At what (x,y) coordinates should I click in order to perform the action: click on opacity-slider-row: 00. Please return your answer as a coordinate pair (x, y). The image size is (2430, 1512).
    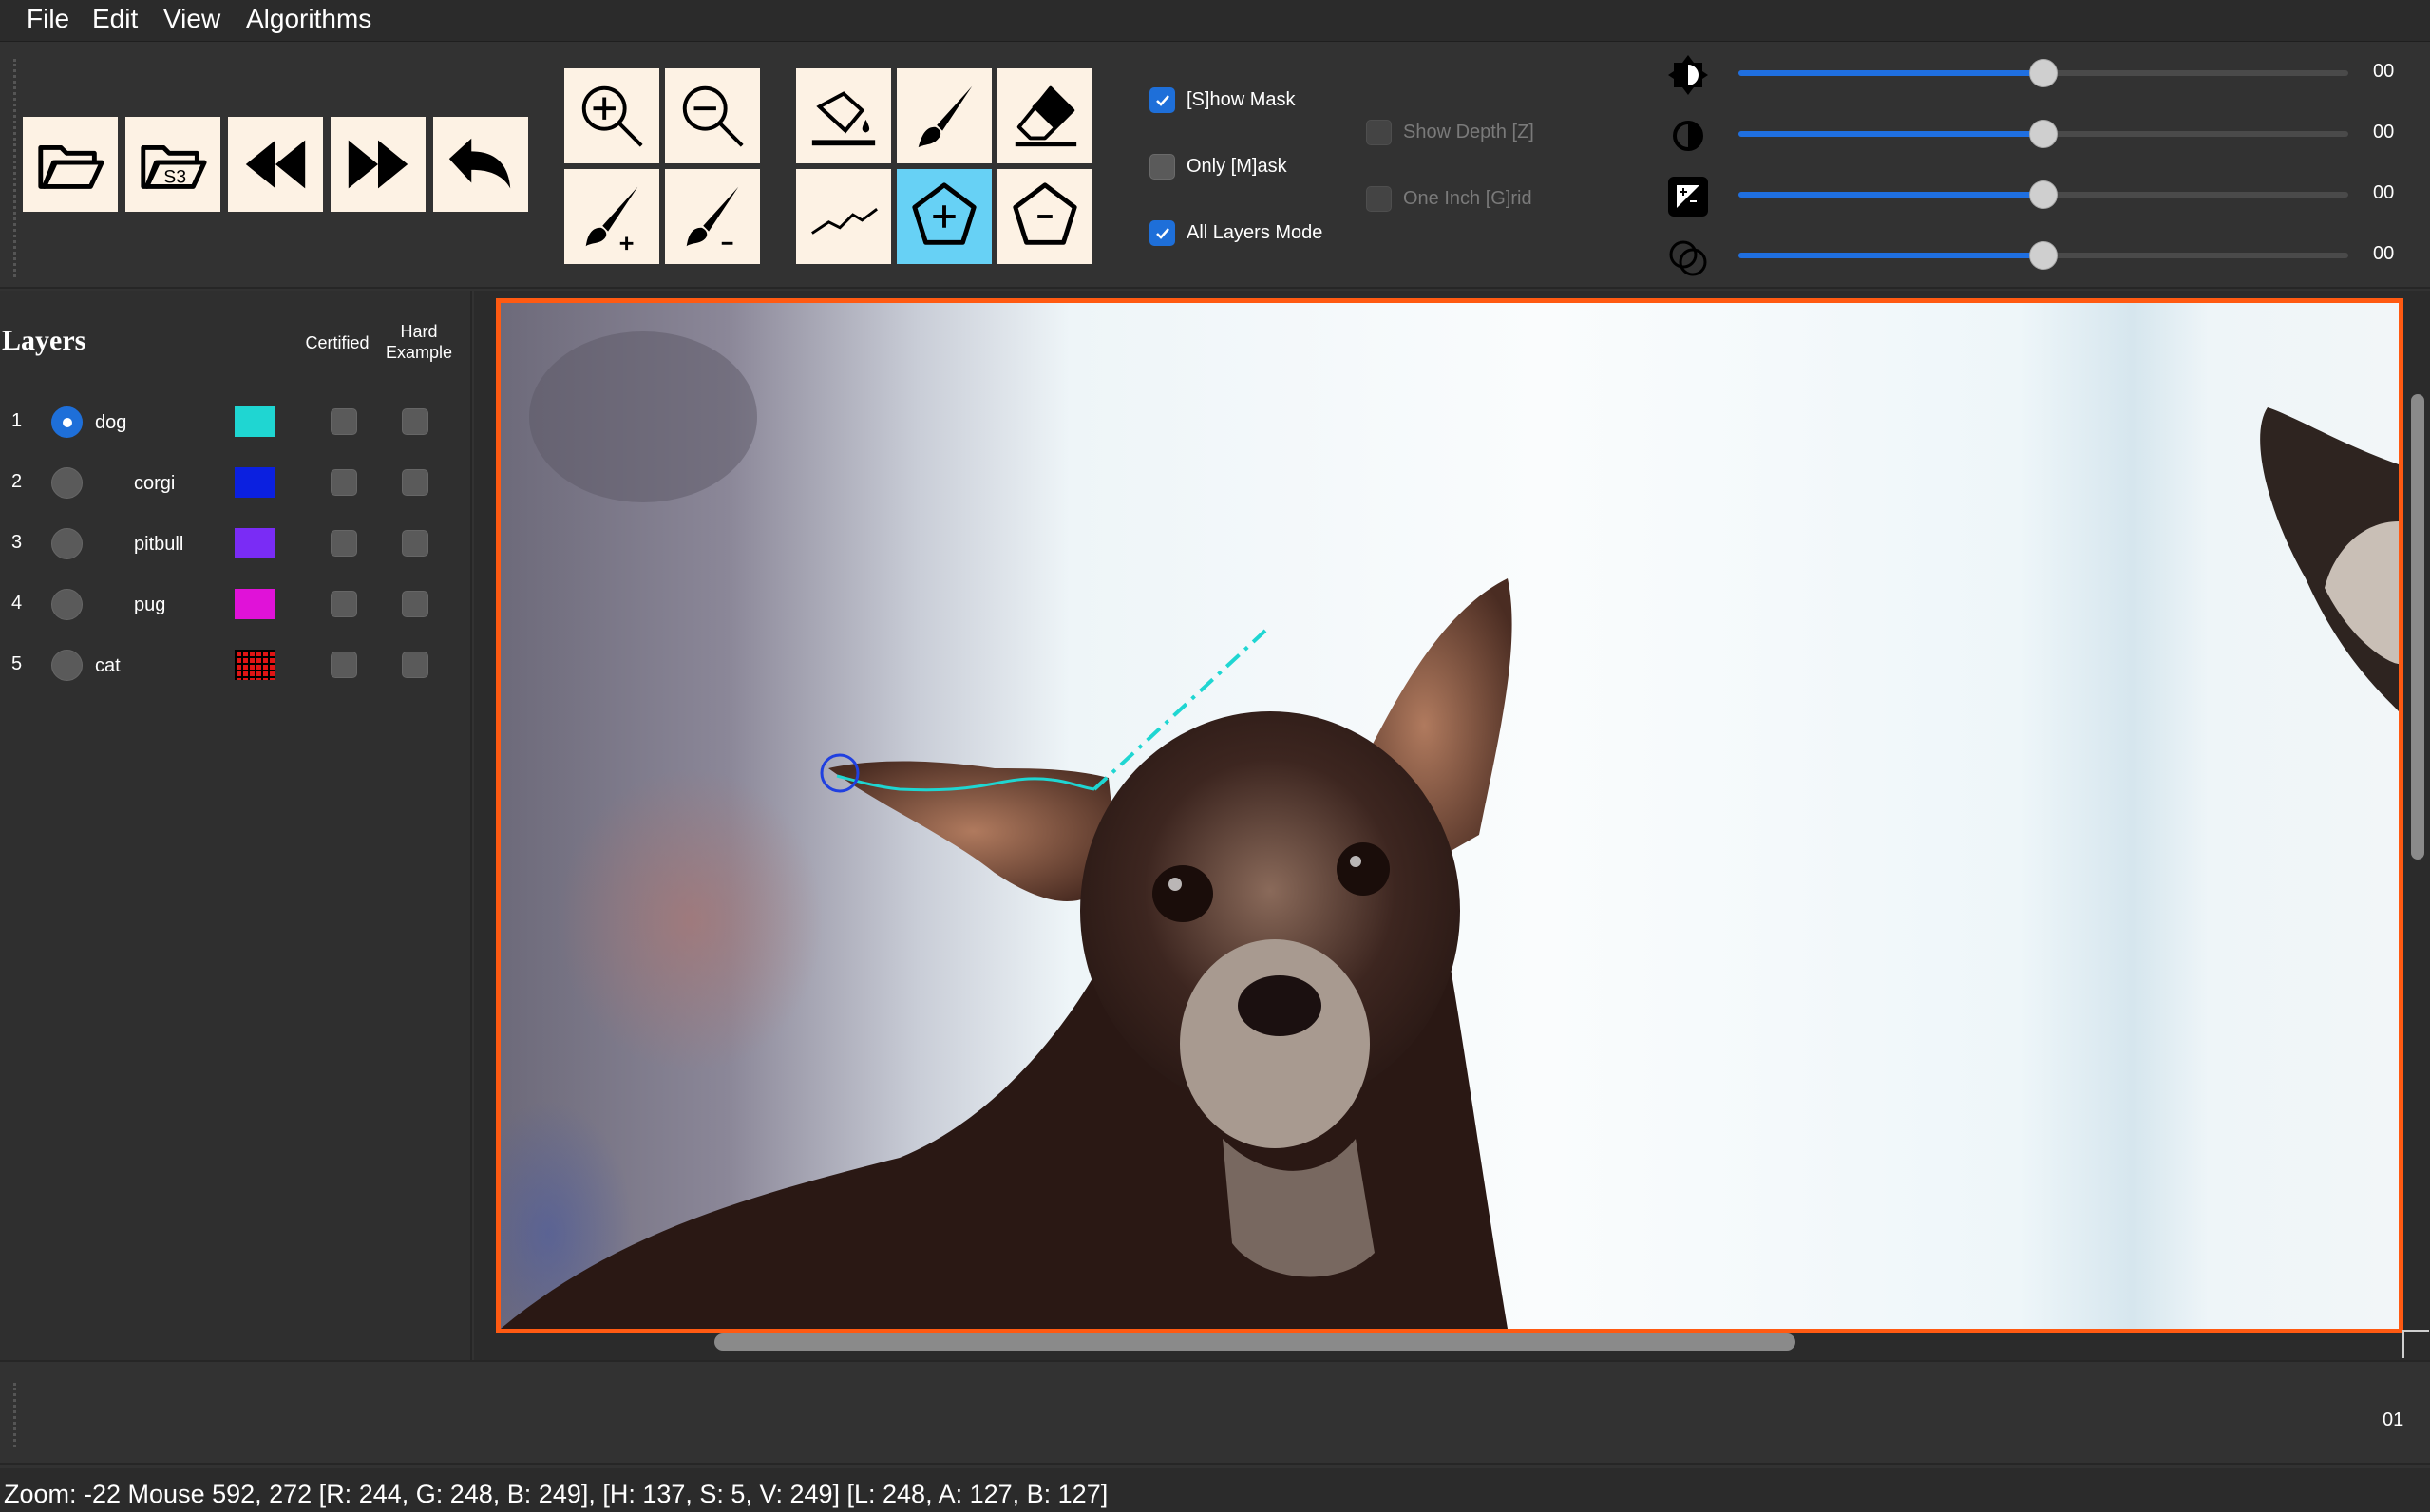
    Looking at the image, I should click on (2041, 256).